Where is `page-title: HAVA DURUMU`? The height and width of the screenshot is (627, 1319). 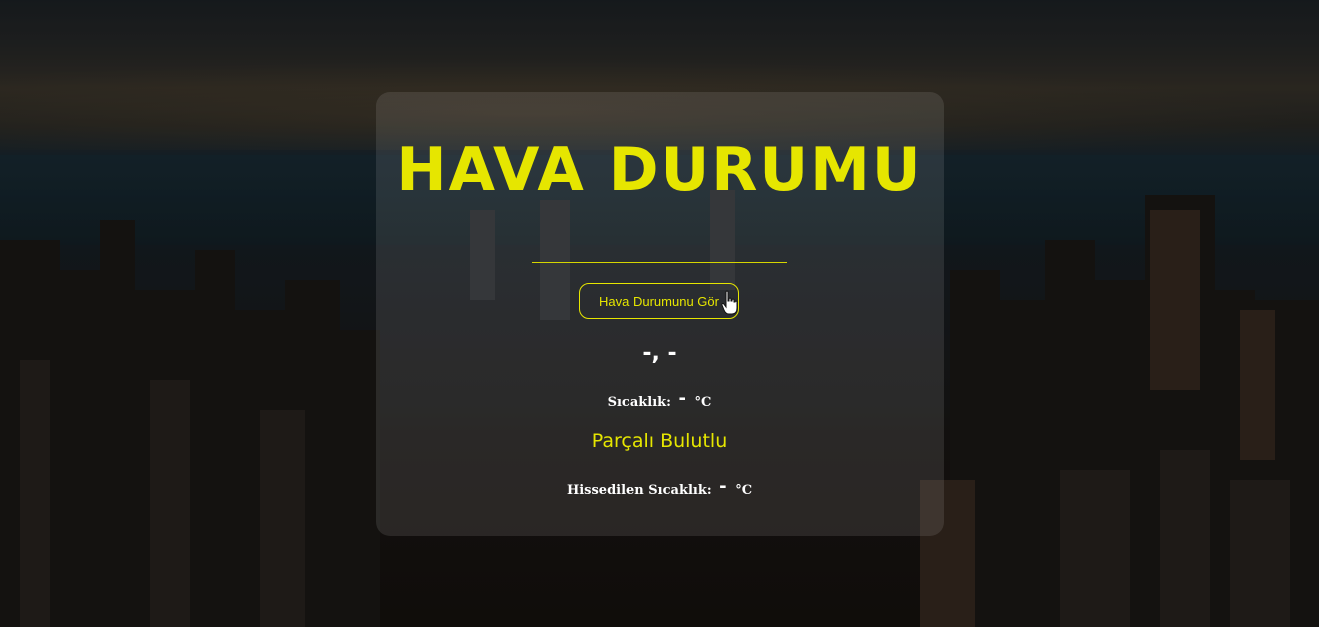
page-title: HAVA DURUMU is located at coordinates (659, 170).